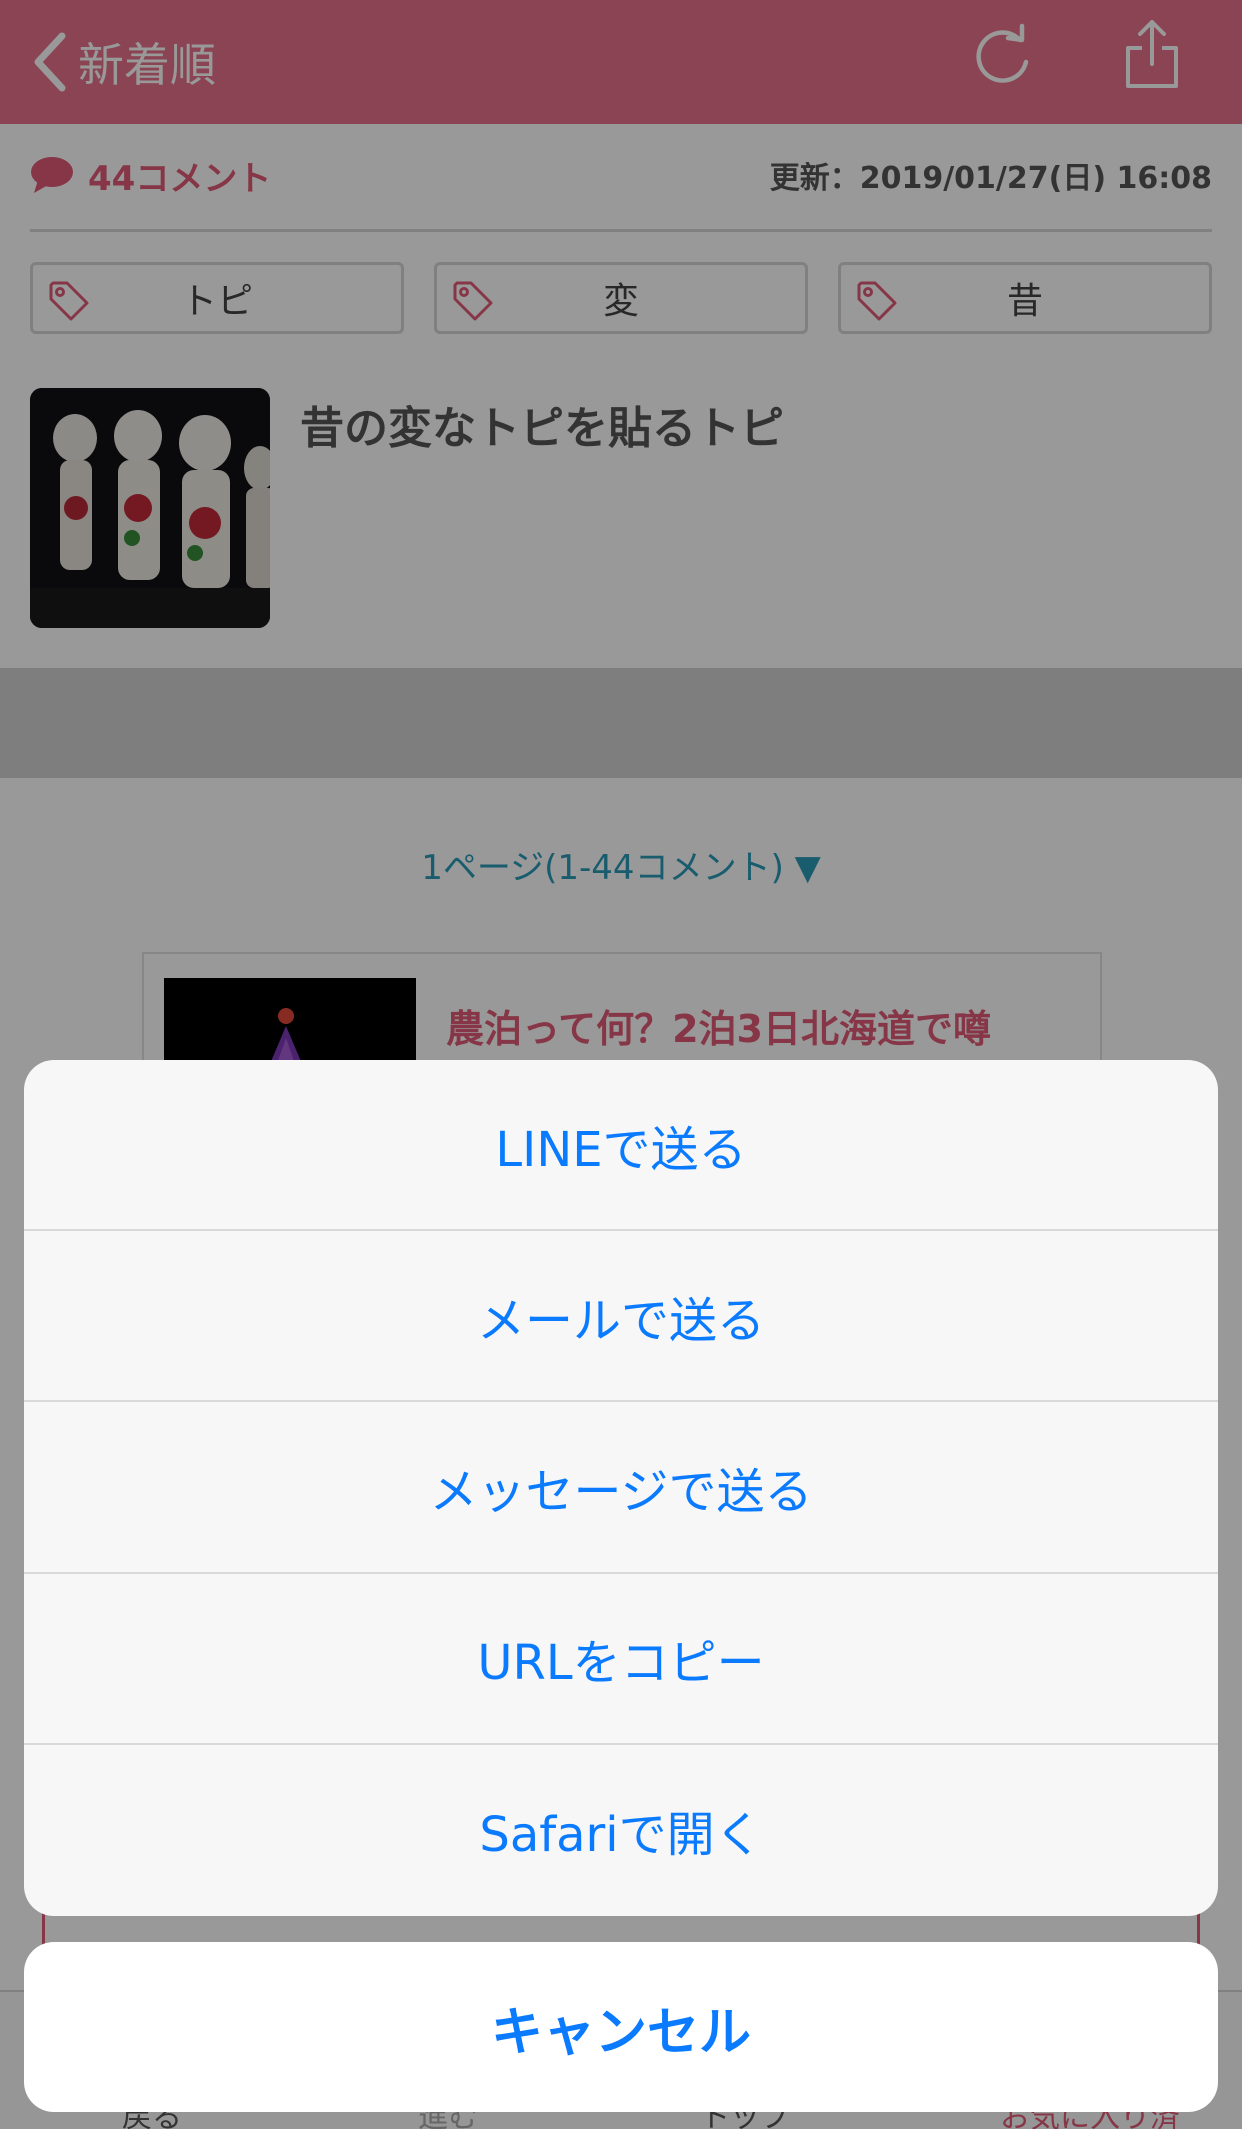 The width and height of the screenshot is (1242, 2129). I want to click on cancel-button: キャンセル, so click(621, 2027).